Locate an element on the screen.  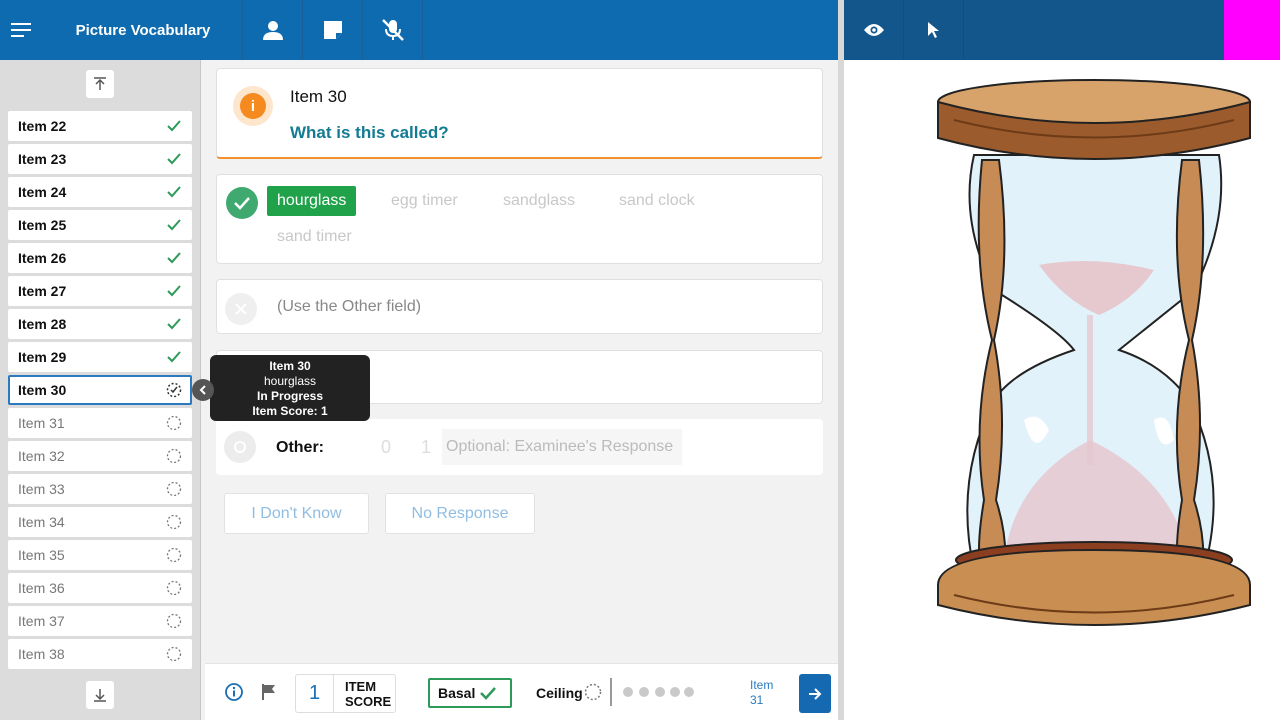
answer-chip-egg-timer: egg timer is located at coordinates (424, 201).